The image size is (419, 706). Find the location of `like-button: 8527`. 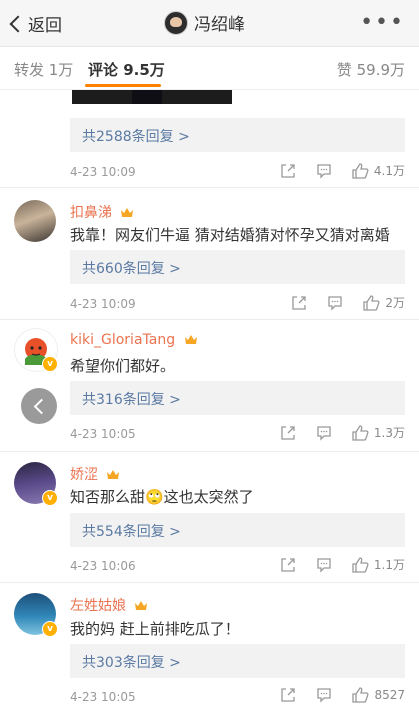

like-button: 8527 is located at coordinates (378, 695).